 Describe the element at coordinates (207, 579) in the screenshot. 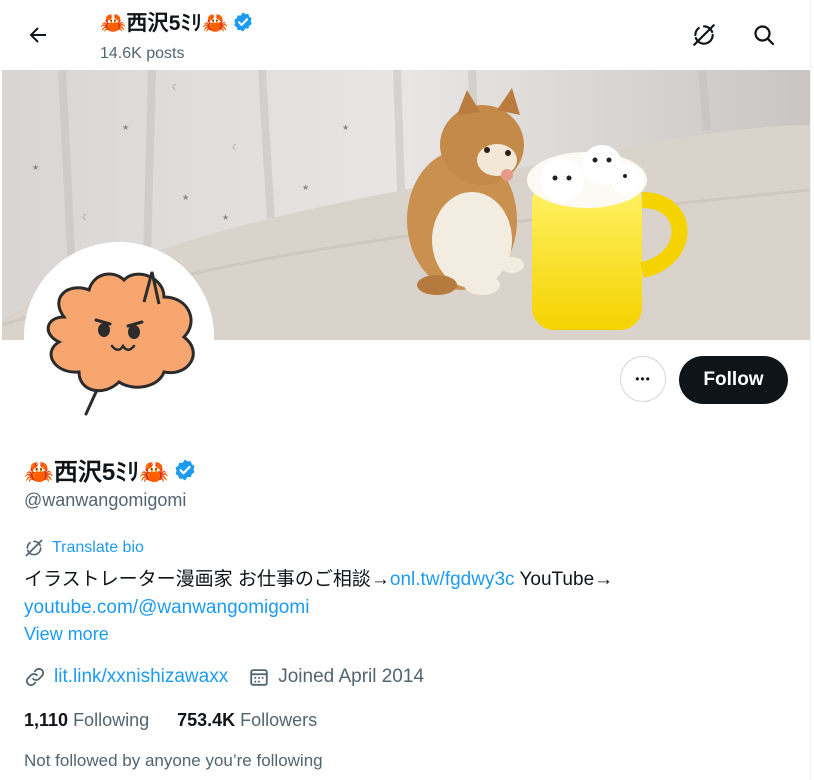

I see `bio-text: イラストレーター漫画家 お仕事のご相談→` at that location.